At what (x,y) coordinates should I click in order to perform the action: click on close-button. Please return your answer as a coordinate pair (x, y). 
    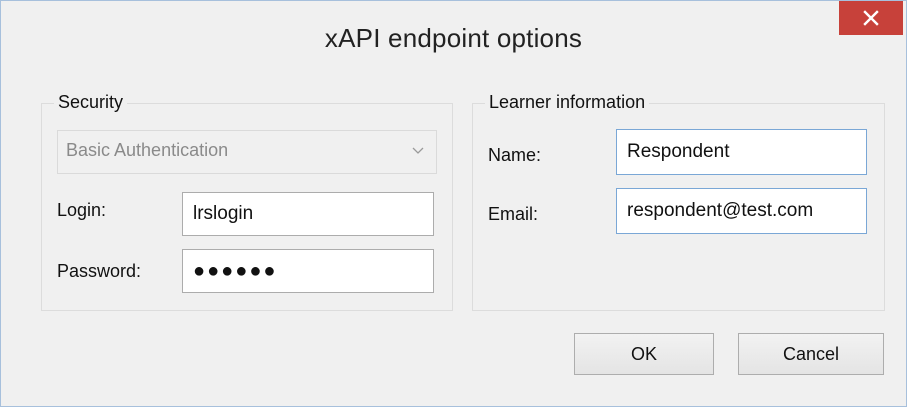
    Looking at the image, I should click on (871, 18).